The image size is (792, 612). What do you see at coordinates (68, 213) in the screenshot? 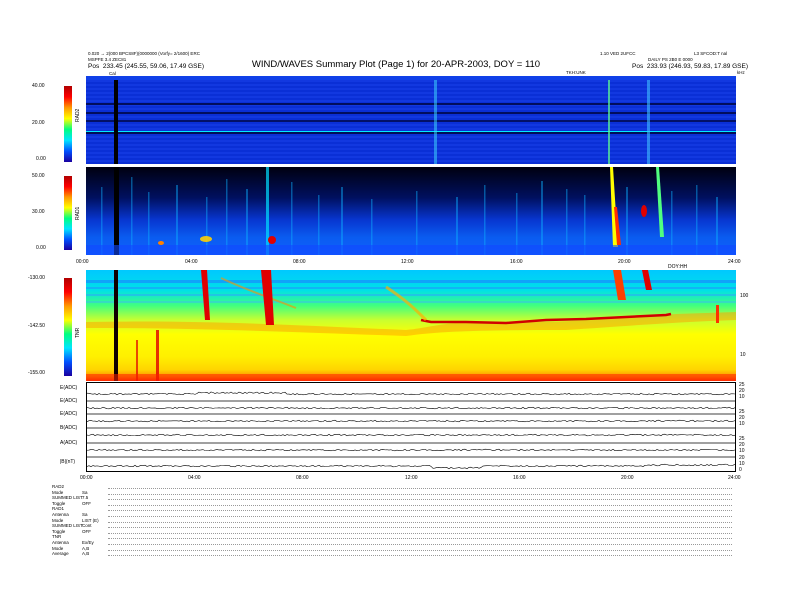
I see `rad1-colorbar` at bounding box center [68, 213].